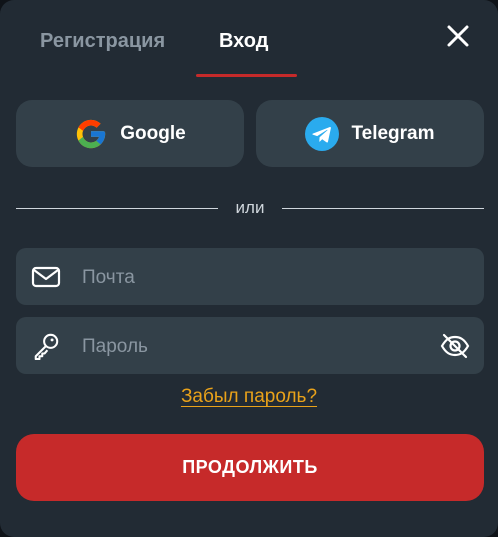  I want to click on google-label: Google, so click(153, 133).